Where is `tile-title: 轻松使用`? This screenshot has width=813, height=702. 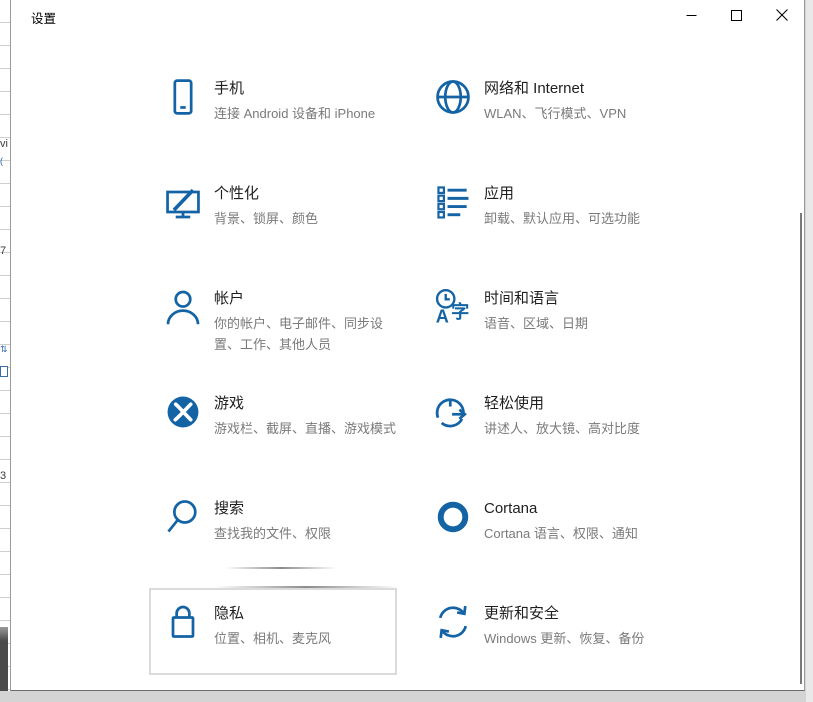
tile-title: 轻松使用 is located at coordinates (514, 403).